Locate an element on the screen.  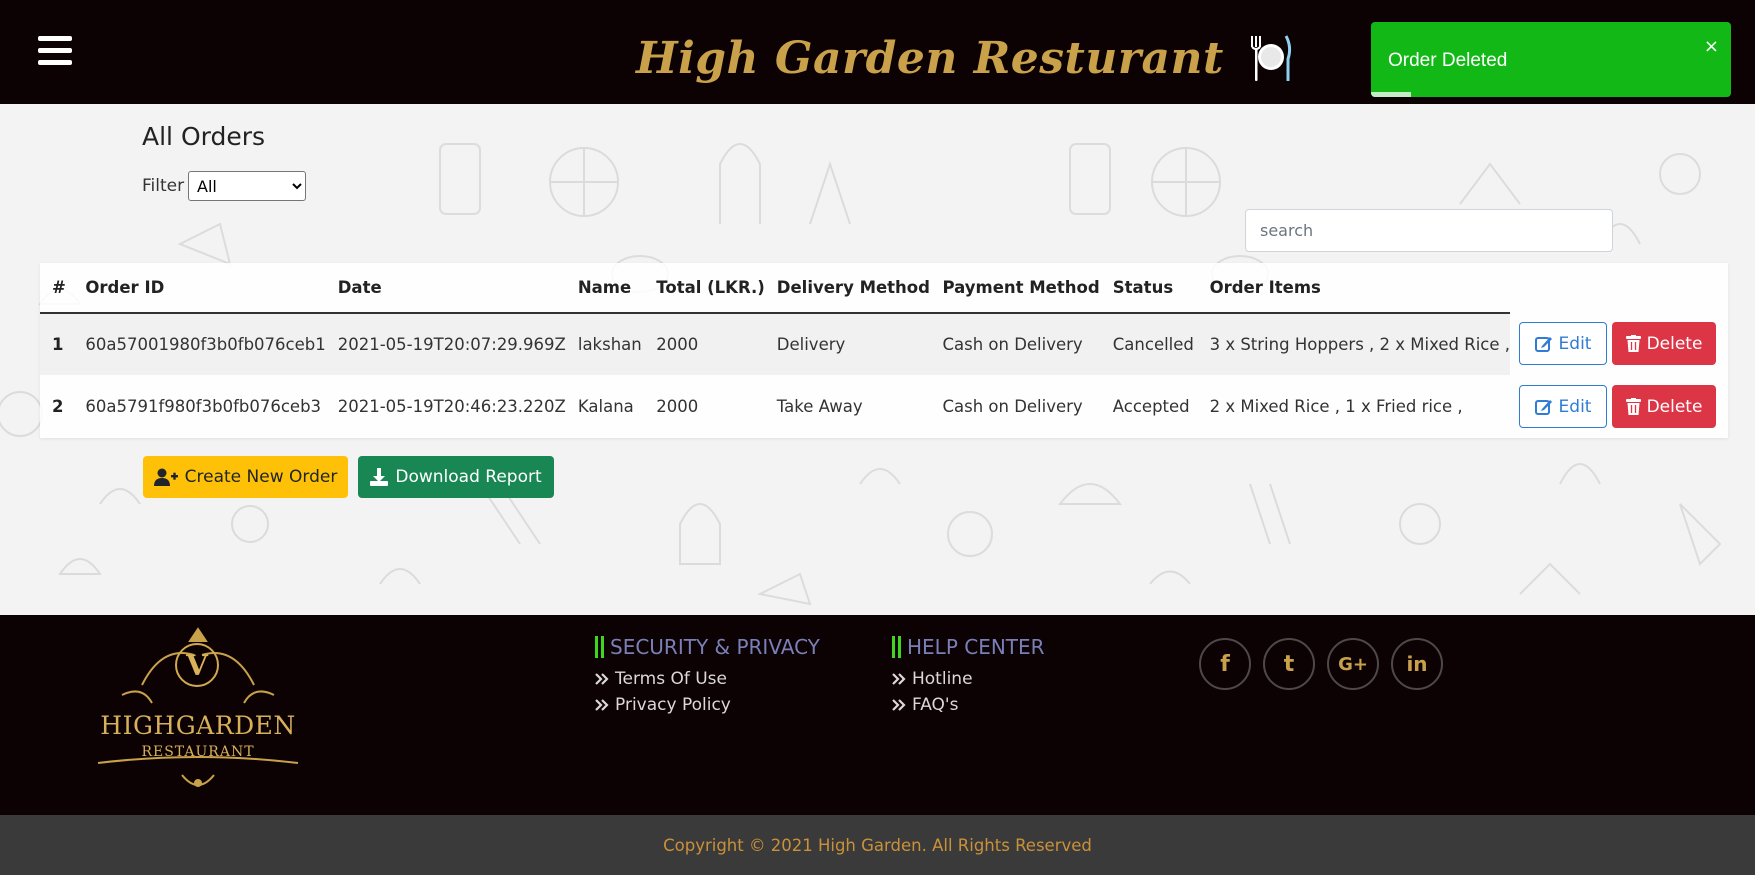
download-report-button: Download Report is located at coordinates (456, 477).